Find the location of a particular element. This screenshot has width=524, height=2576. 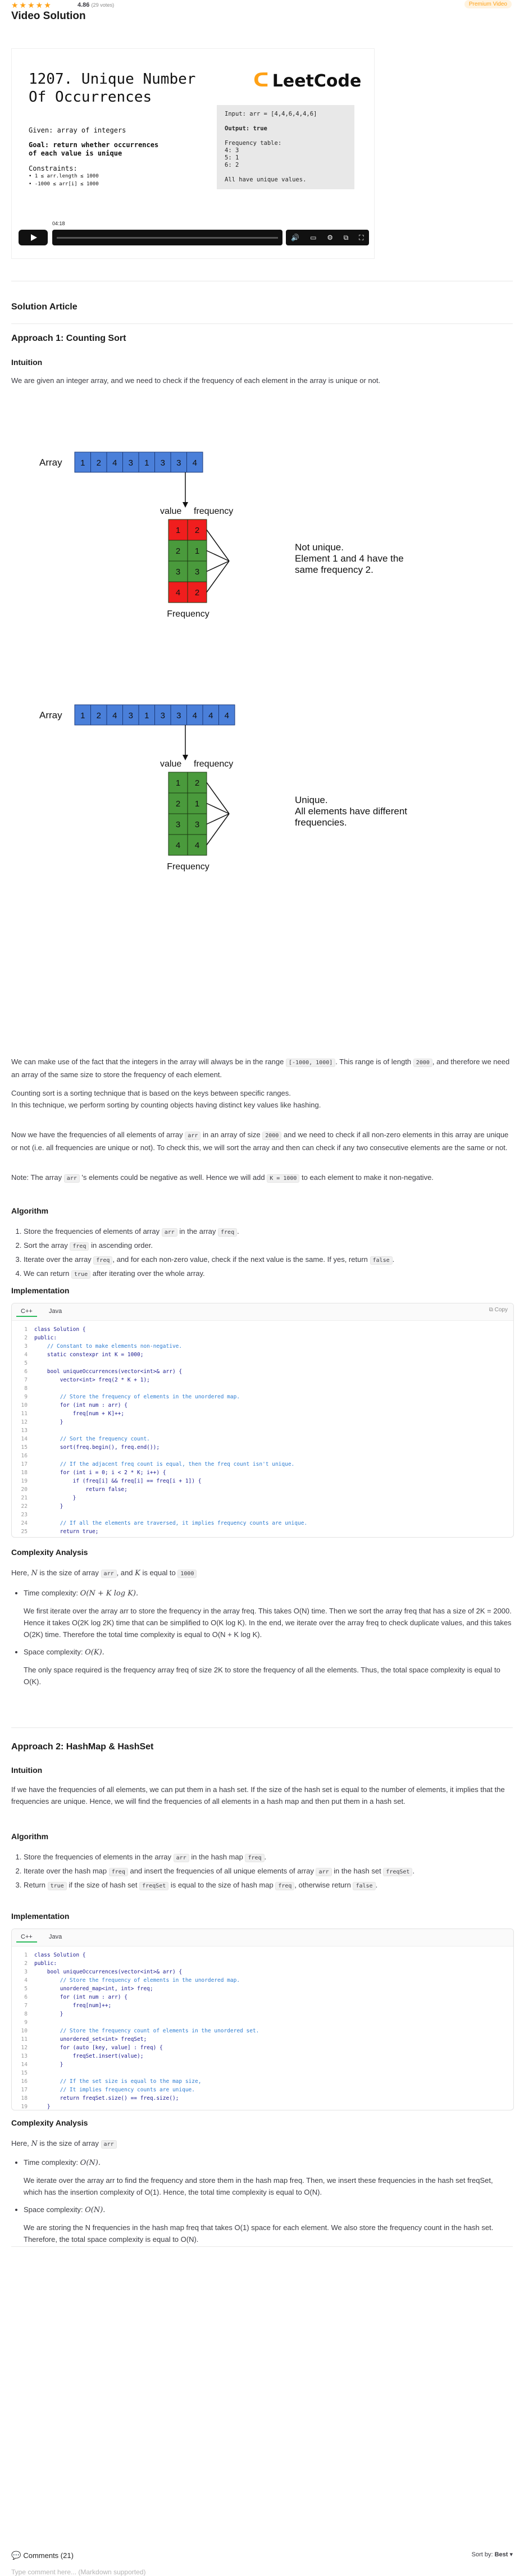

settings-icon: ⚙ is located at coordinates (330, 237).